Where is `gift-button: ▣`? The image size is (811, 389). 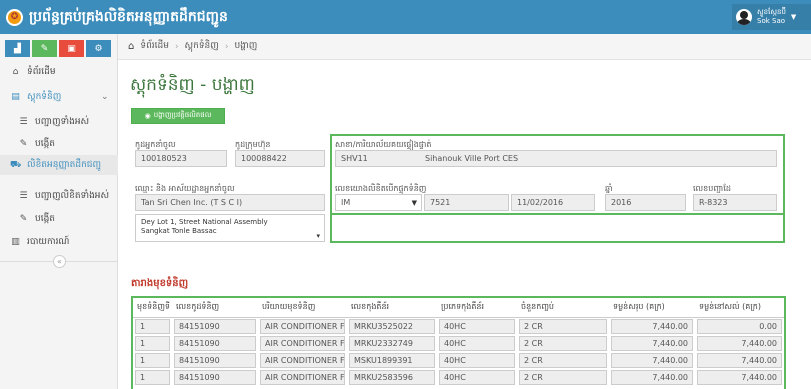
gift-button: ▣ is located at coordinates (71, 48).